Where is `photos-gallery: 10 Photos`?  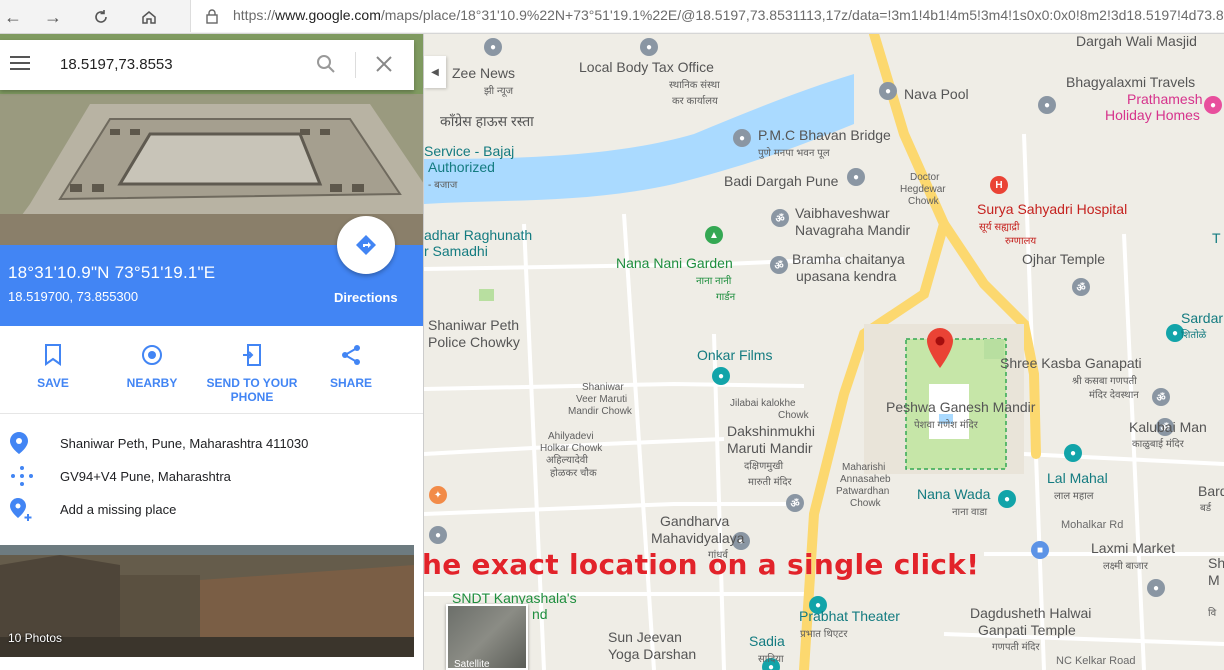
photos-gallery: 10 Photos is located at coordinates (207, 601).